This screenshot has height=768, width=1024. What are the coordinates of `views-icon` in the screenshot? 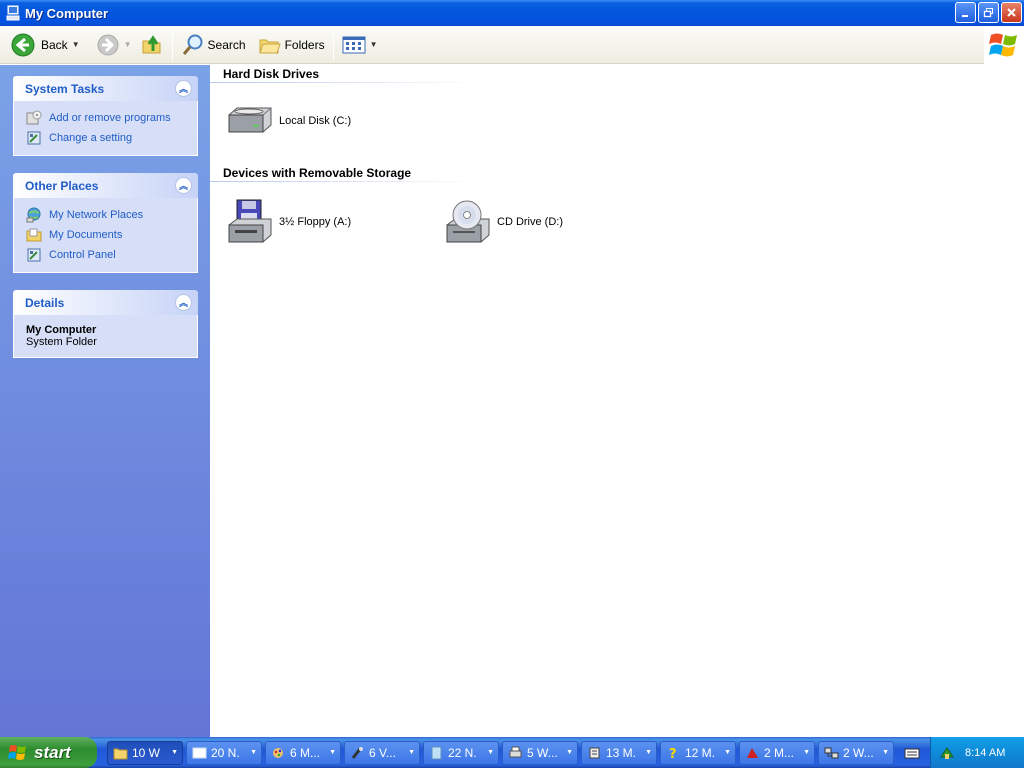 It's located at (354, 44).